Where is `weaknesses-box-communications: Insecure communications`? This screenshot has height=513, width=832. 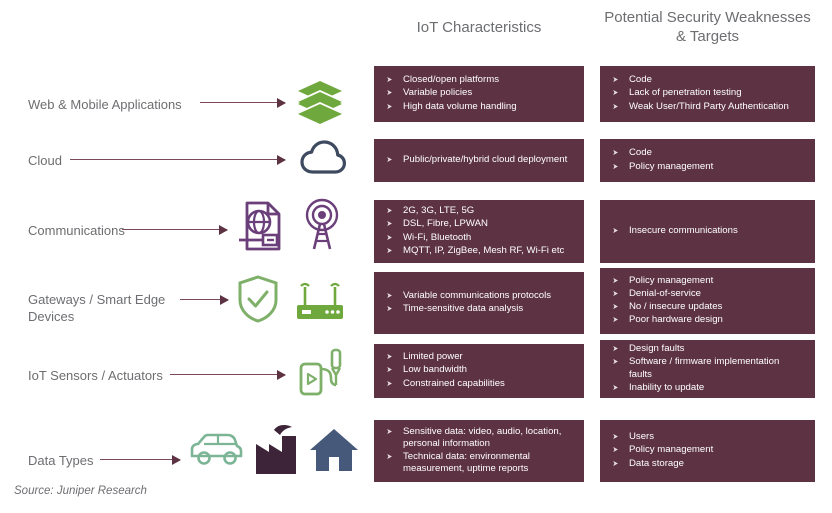
weaknesses-box-communications: Insecure communications is located at coordinates (707, 231).